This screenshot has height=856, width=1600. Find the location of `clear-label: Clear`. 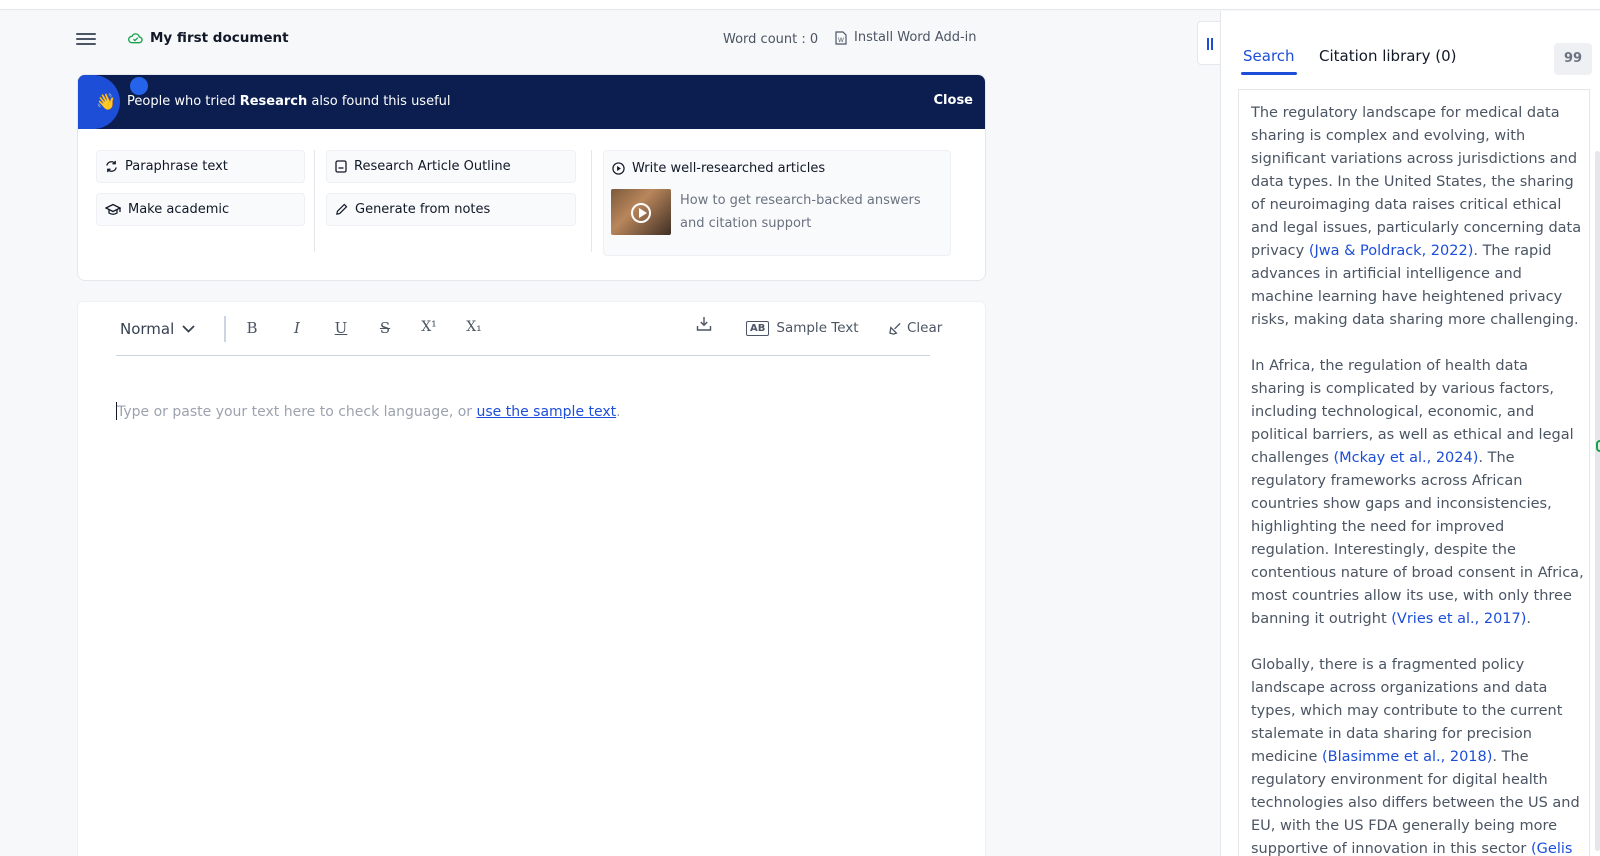

clear-label: Clear is located at coordinates (925, 328).